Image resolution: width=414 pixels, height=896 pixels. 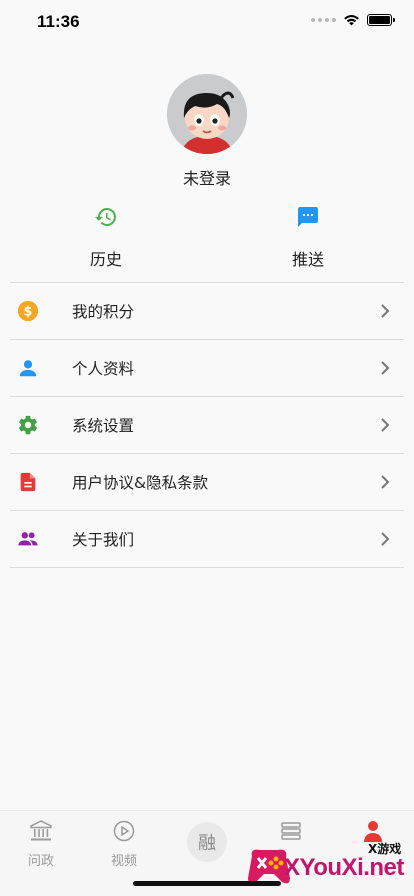 I want to click on message-icon, so click(x=308, y=217).